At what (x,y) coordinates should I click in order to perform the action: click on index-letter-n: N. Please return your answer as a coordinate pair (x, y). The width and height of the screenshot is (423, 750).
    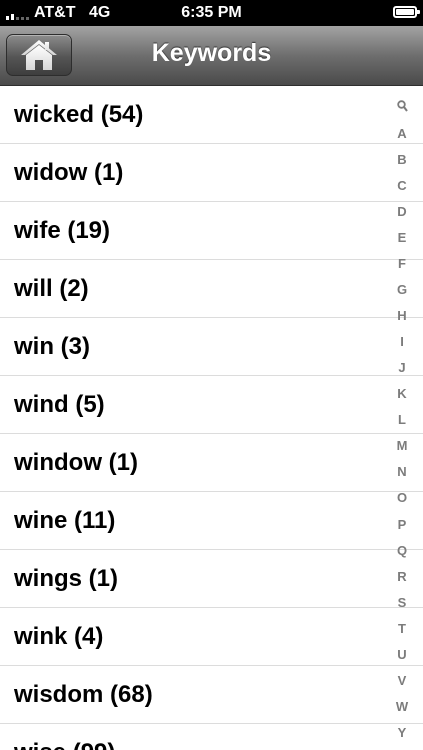
    Looking at the image, I should click on (401, 472).